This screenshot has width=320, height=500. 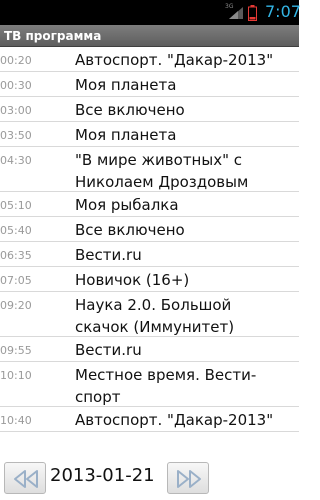 I want to click on next-day-button, so click(x=188, y=478).